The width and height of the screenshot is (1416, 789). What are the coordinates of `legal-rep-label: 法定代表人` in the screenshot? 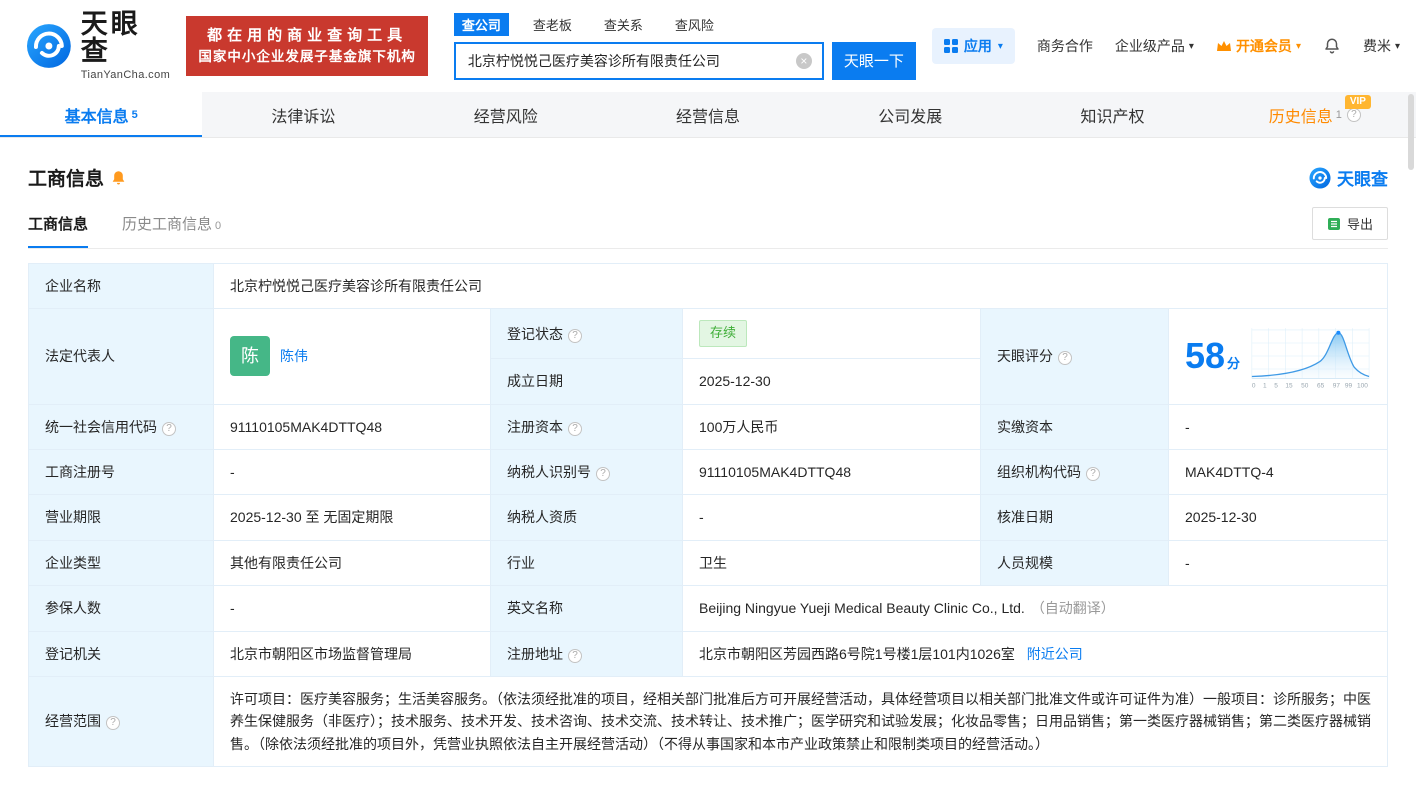 It's located at (121, 356).